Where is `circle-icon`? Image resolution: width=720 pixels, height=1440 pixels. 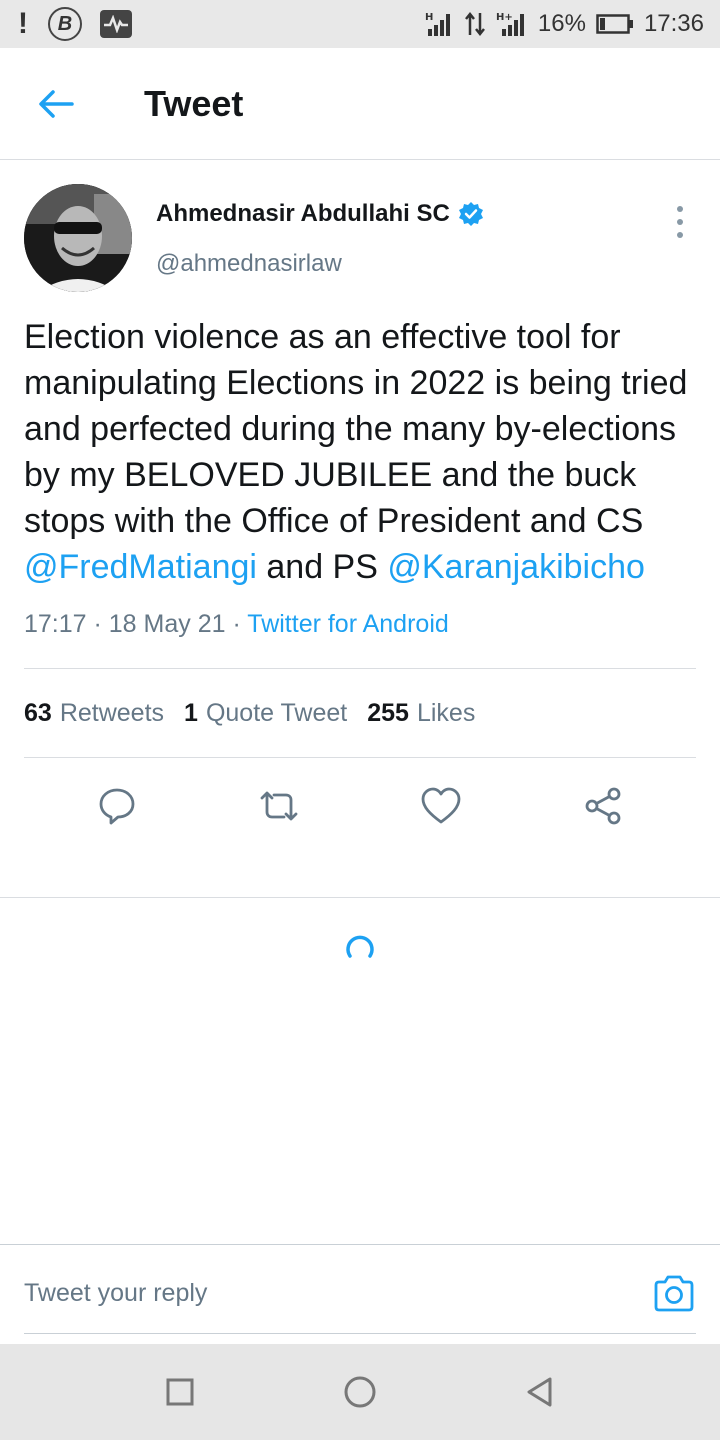
circle-icon is located at coordinates (360, 1392).